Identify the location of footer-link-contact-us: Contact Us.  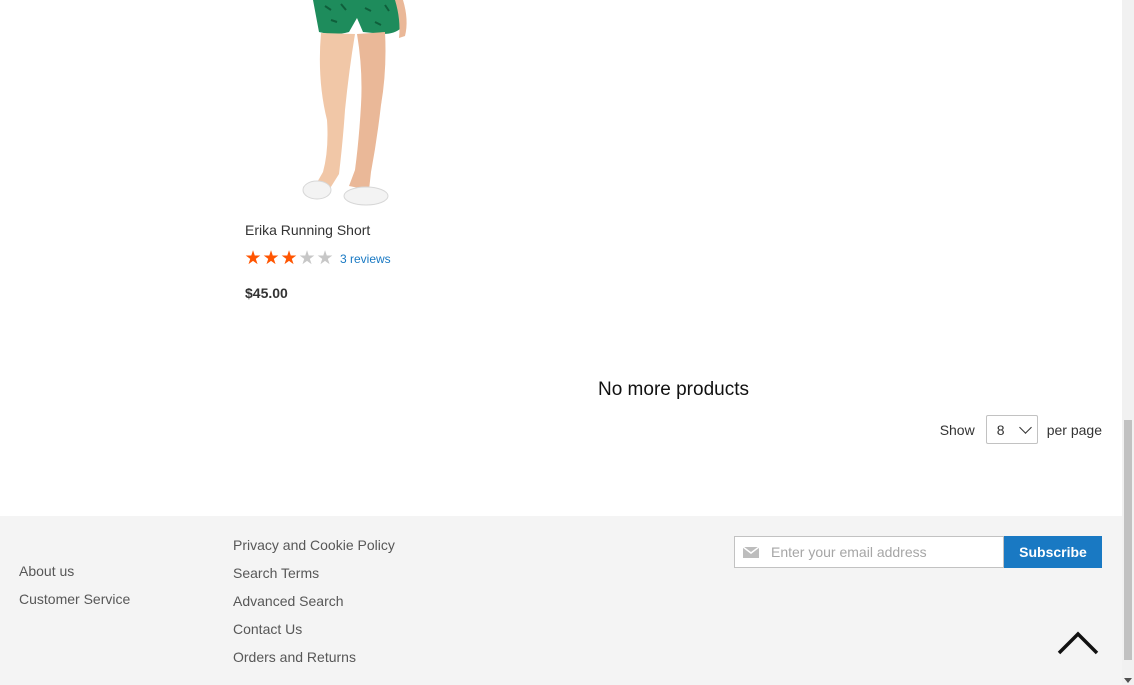
(314, 629).